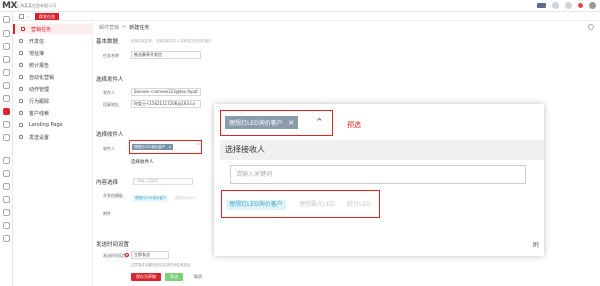  What do you see at coordinates (6, 199) in the screenshot?
I see `calendar-icon` at bounding box center [6, 199].